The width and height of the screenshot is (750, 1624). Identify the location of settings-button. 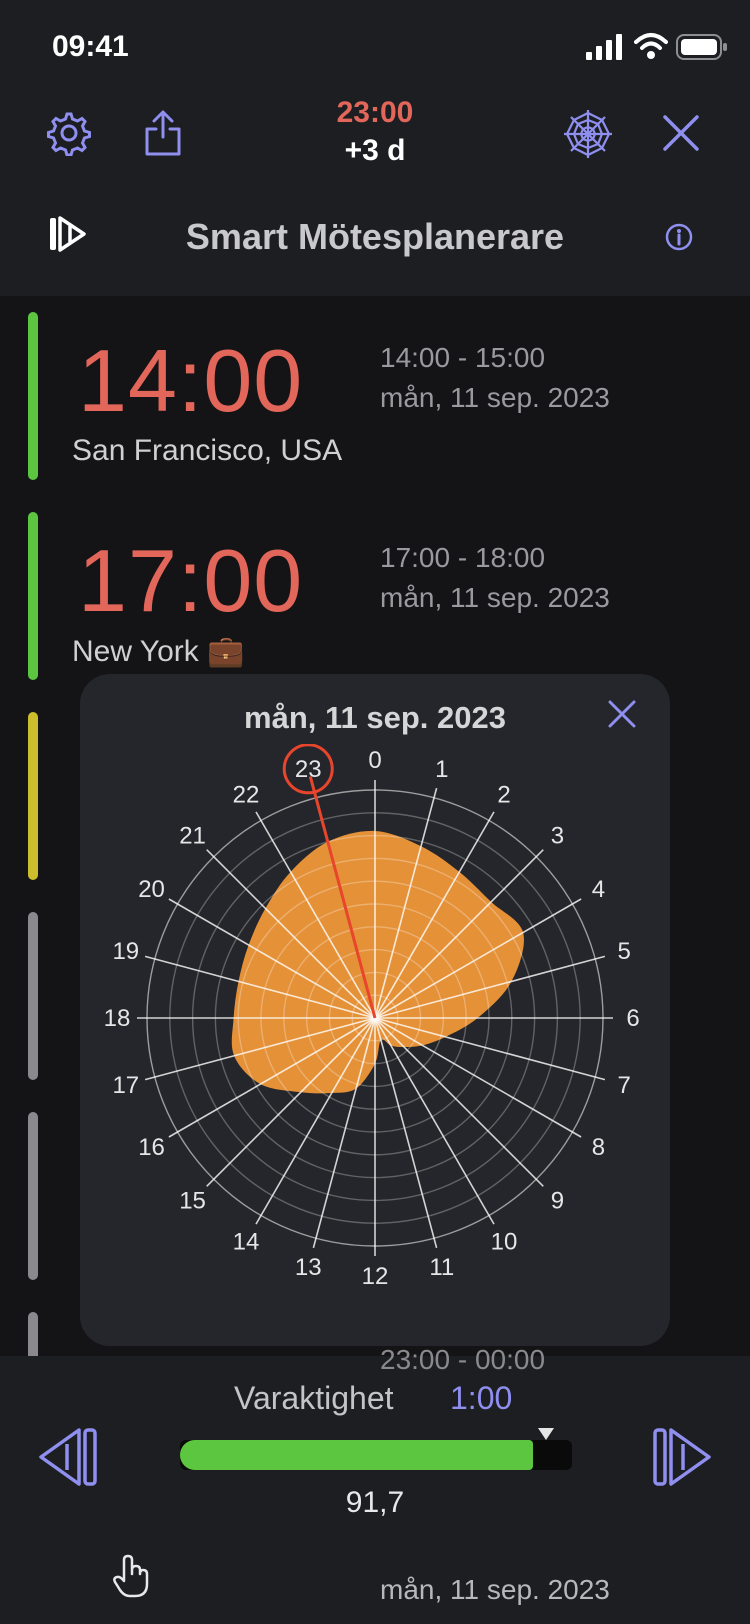
(69, 133).